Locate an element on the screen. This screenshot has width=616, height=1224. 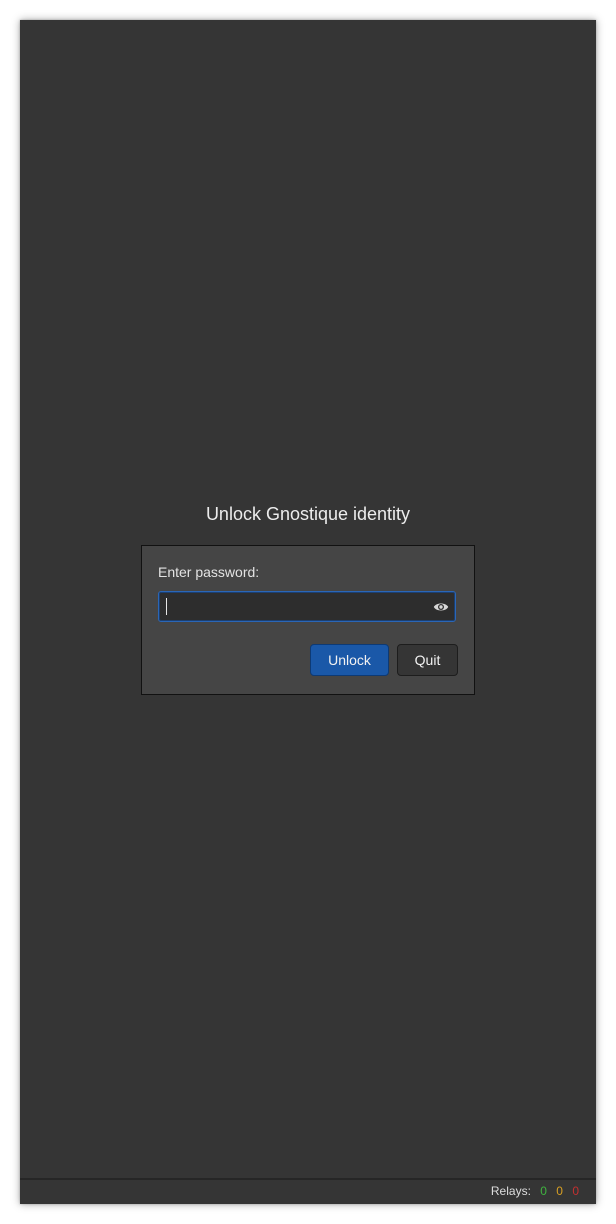
unlock-panel: Enter password: Unlock Quit is located at coordinates (308, 620).